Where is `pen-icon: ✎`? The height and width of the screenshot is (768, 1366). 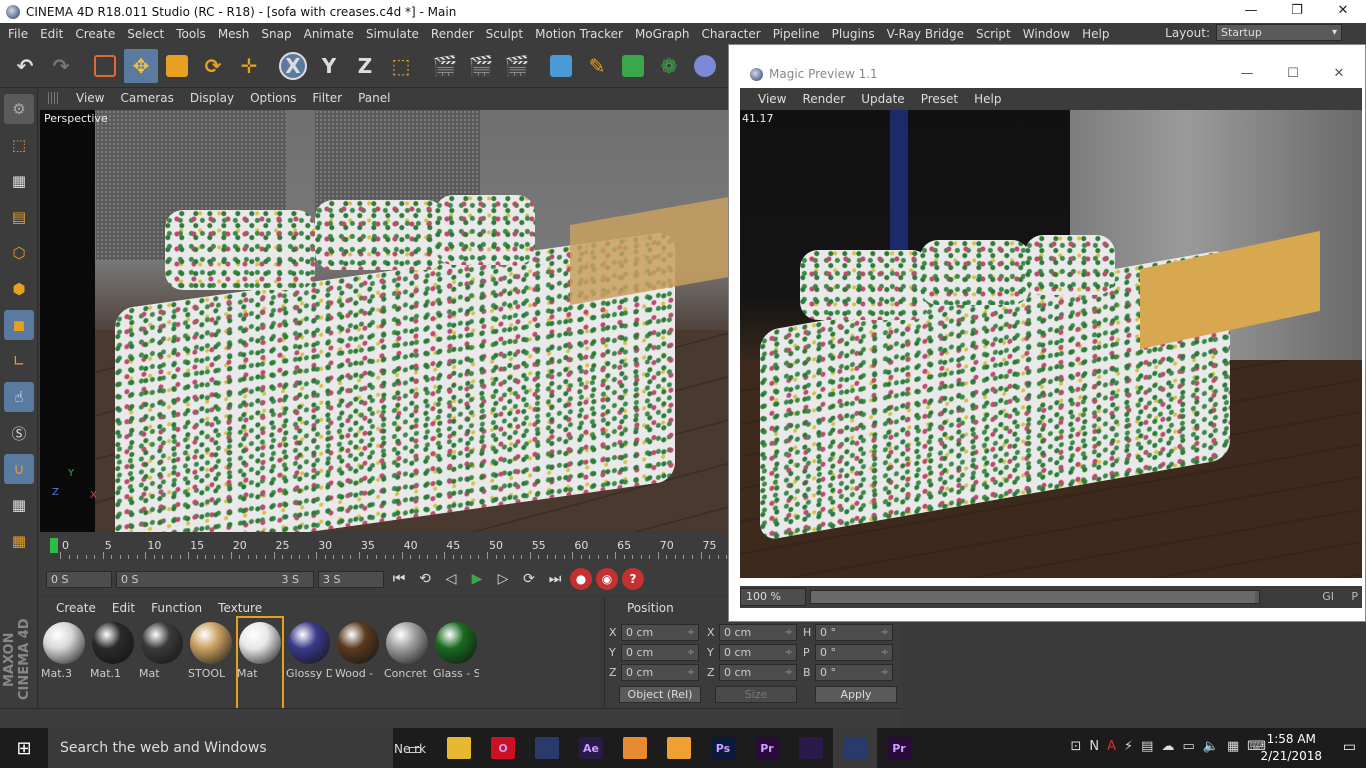
pen-icon: ✎ is located at coordinates (597, 66).